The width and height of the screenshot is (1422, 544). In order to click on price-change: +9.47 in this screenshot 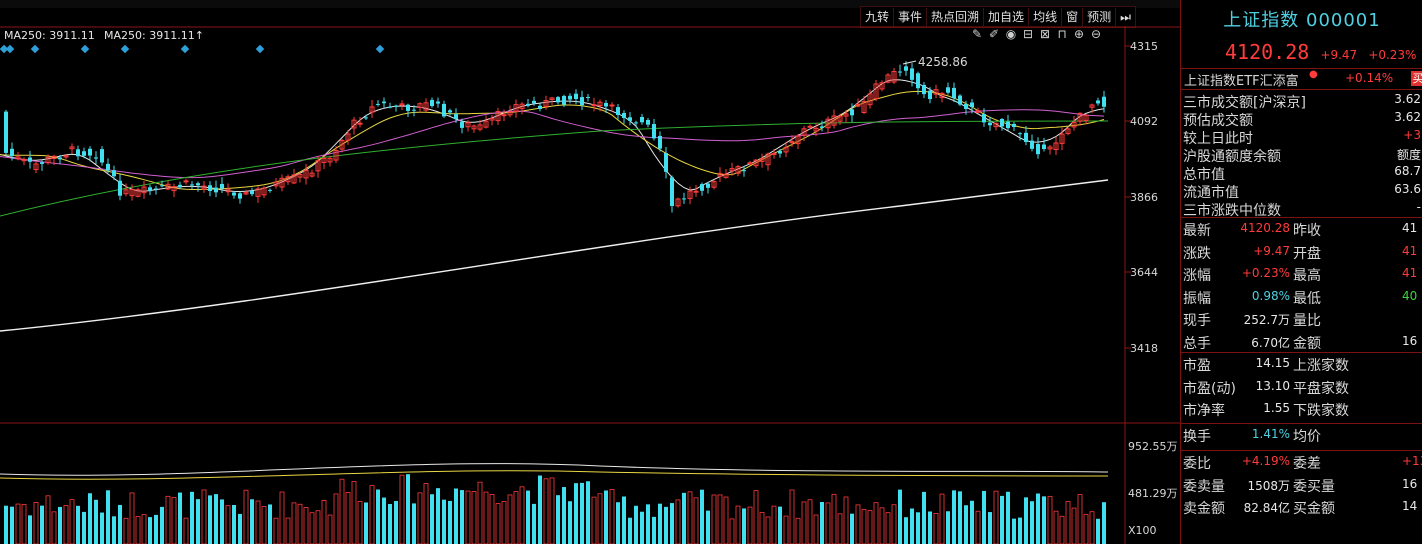, I will do `click(1339, 55)`.